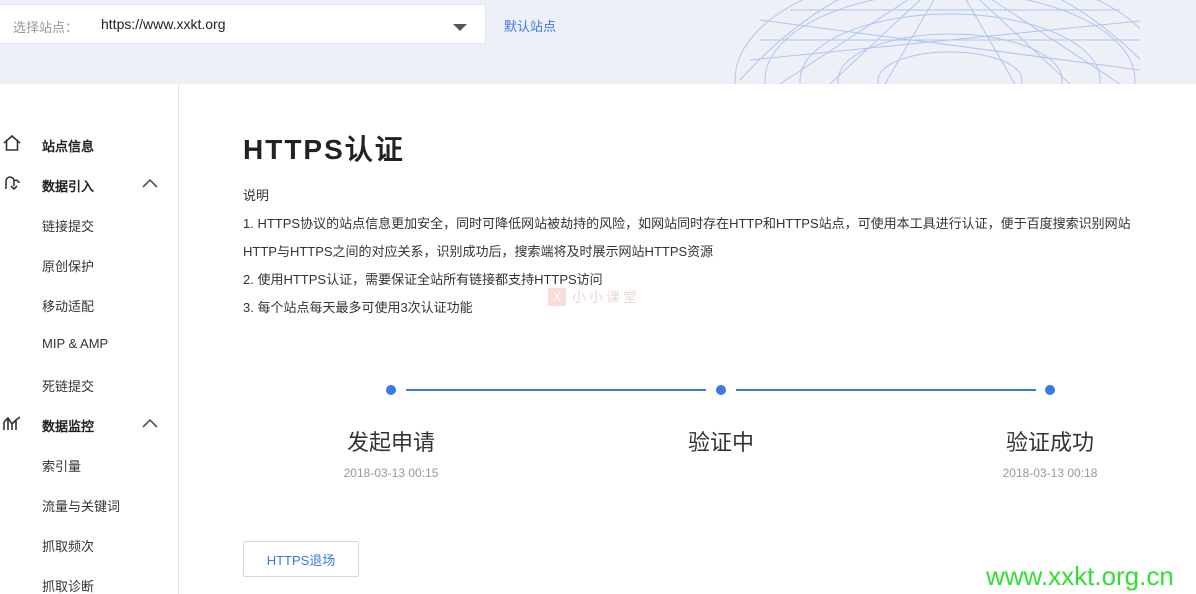 The height and width of the screenshot is (594, 1196). What do you see at coordinates (391, 442) in the screenshot?
I see `step-label: 发起申请` at bounding box center [391, 442].